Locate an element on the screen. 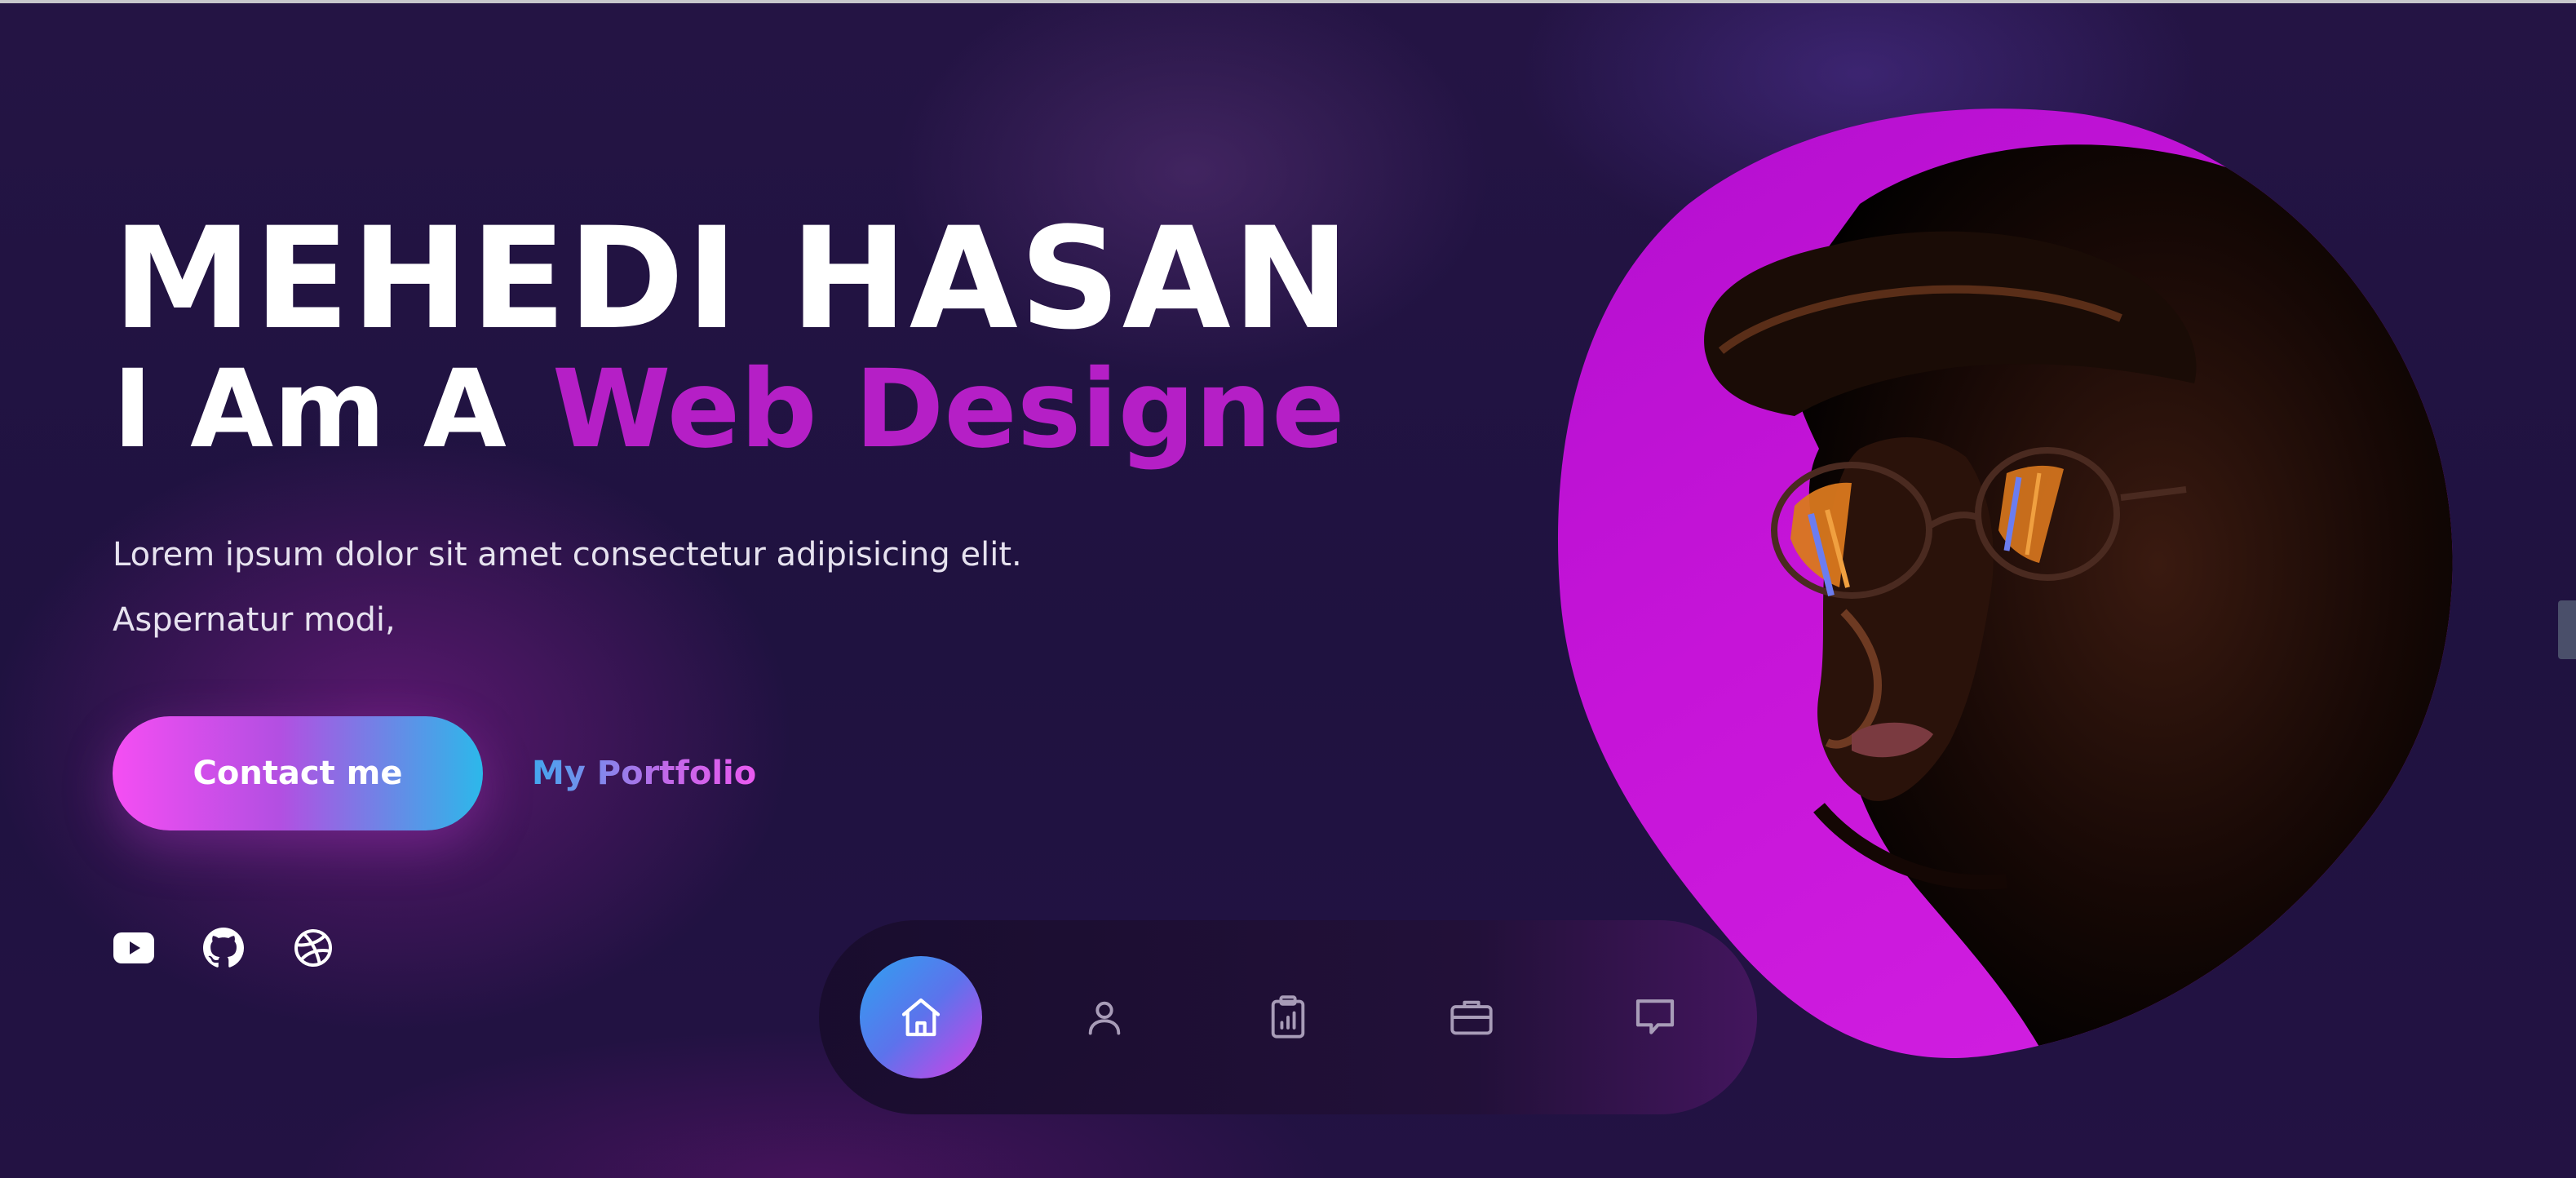 This screenshot has width=2576, height=1178. side-scroll-tab is located at coordinates (2567, 629).